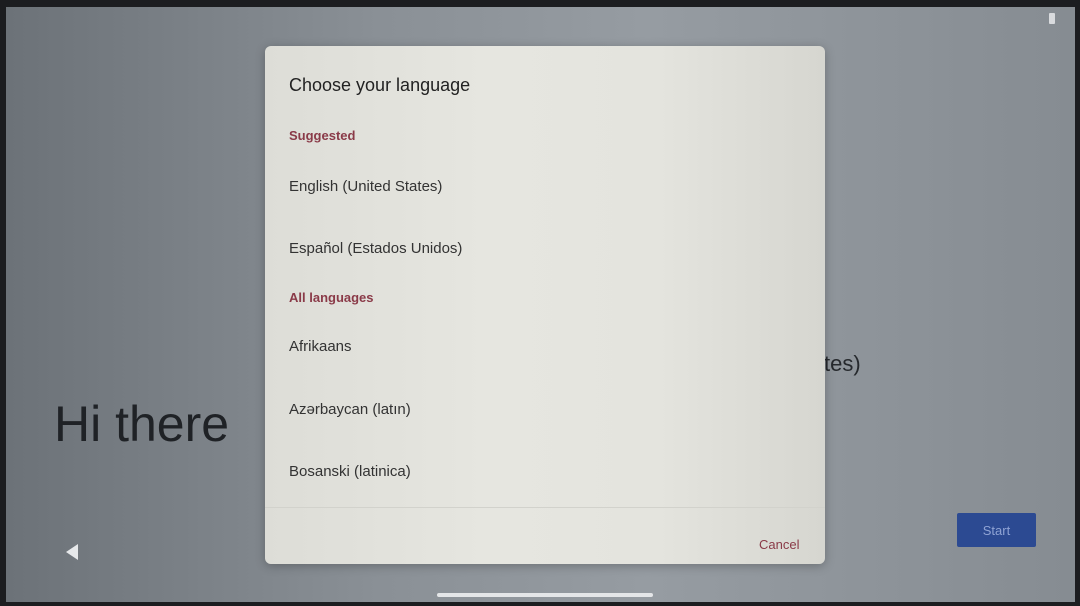  Describe the element at coordinates (996, 530) in the screenshot. I see `start-button: Start` at that location.